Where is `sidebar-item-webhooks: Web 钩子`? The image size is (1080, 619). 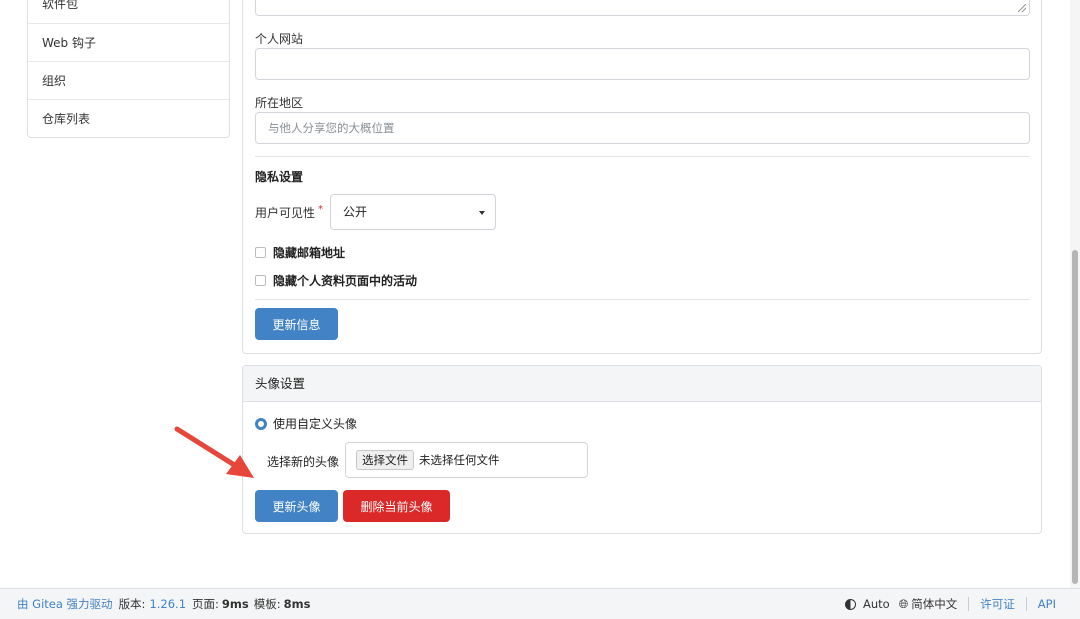
sidebar-item-webhooks: Web 钩子 is located at coordinates (128, 42).